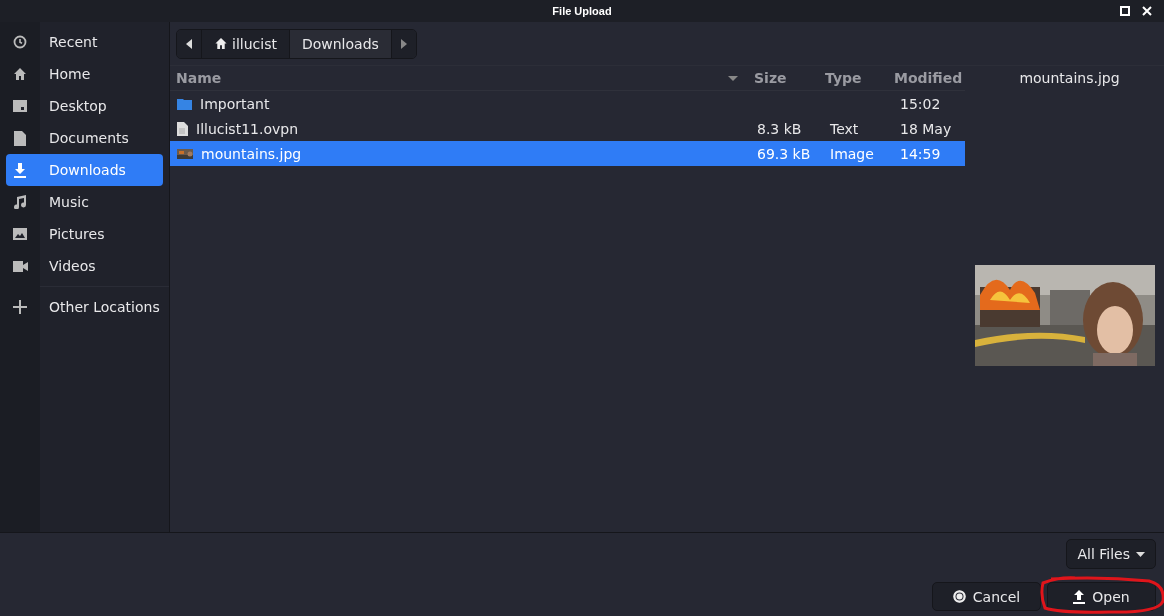 This screenshot has width=1164, height=616. I want to click on modified-time: 14:59, so click(920, 153).